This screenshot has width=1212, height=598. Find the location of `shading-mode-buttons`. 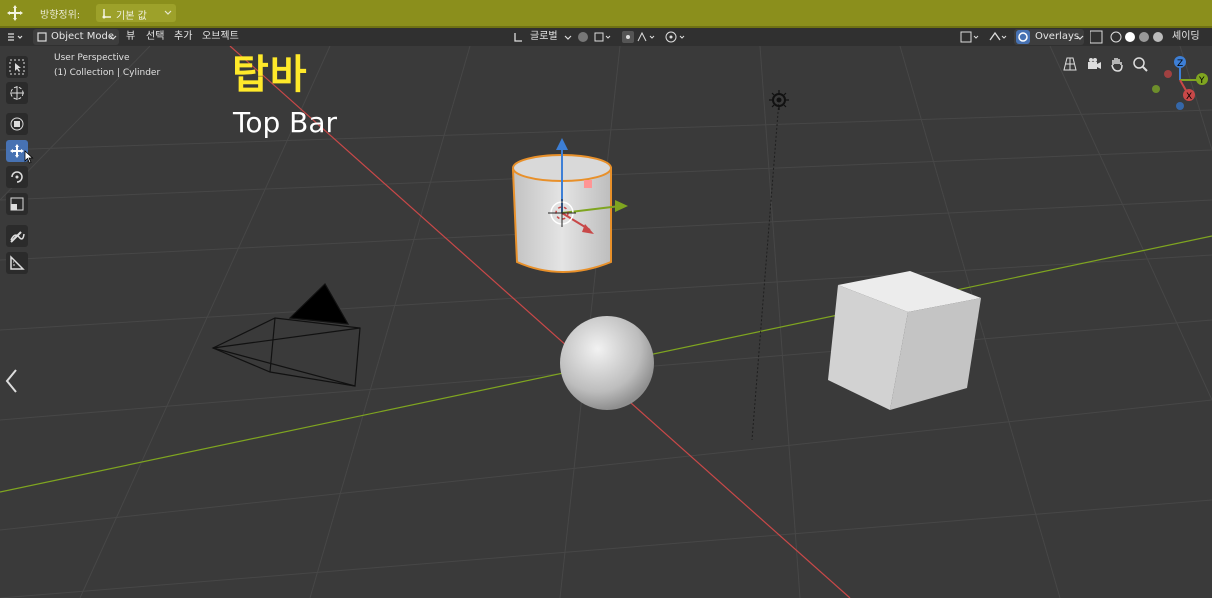

shading-mode-buttons is located at coordinates (1130, 37).